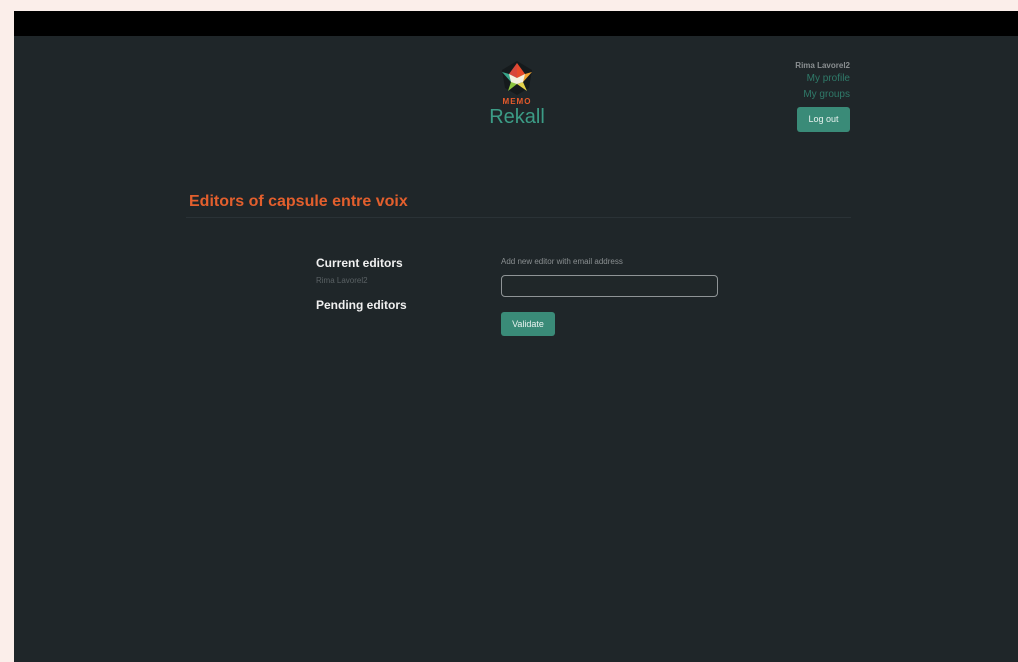 This screenshot has height=662, width=1018. I want to click on current-editors-heading: Current editors, so click(359, 263).